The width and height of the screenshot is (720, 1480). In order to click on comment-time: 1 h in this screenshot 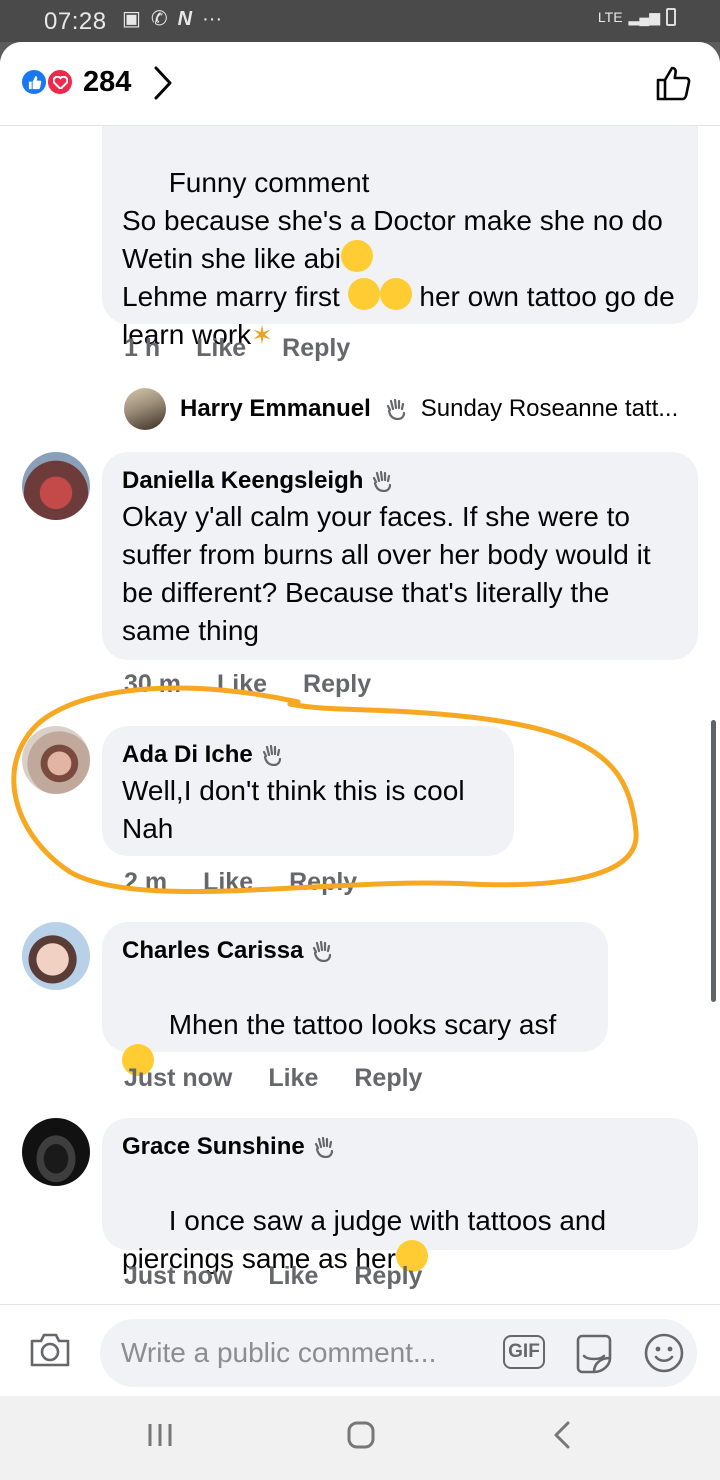, I will do `click(142, 348)`.